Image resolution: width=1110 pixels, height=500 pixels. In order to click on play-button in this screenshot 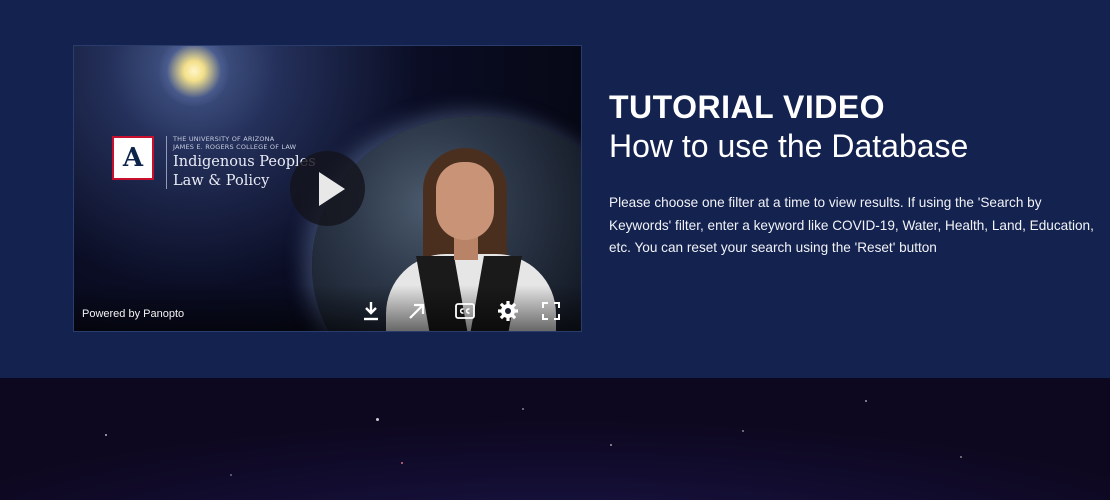, I will do `click(327, 188)`.